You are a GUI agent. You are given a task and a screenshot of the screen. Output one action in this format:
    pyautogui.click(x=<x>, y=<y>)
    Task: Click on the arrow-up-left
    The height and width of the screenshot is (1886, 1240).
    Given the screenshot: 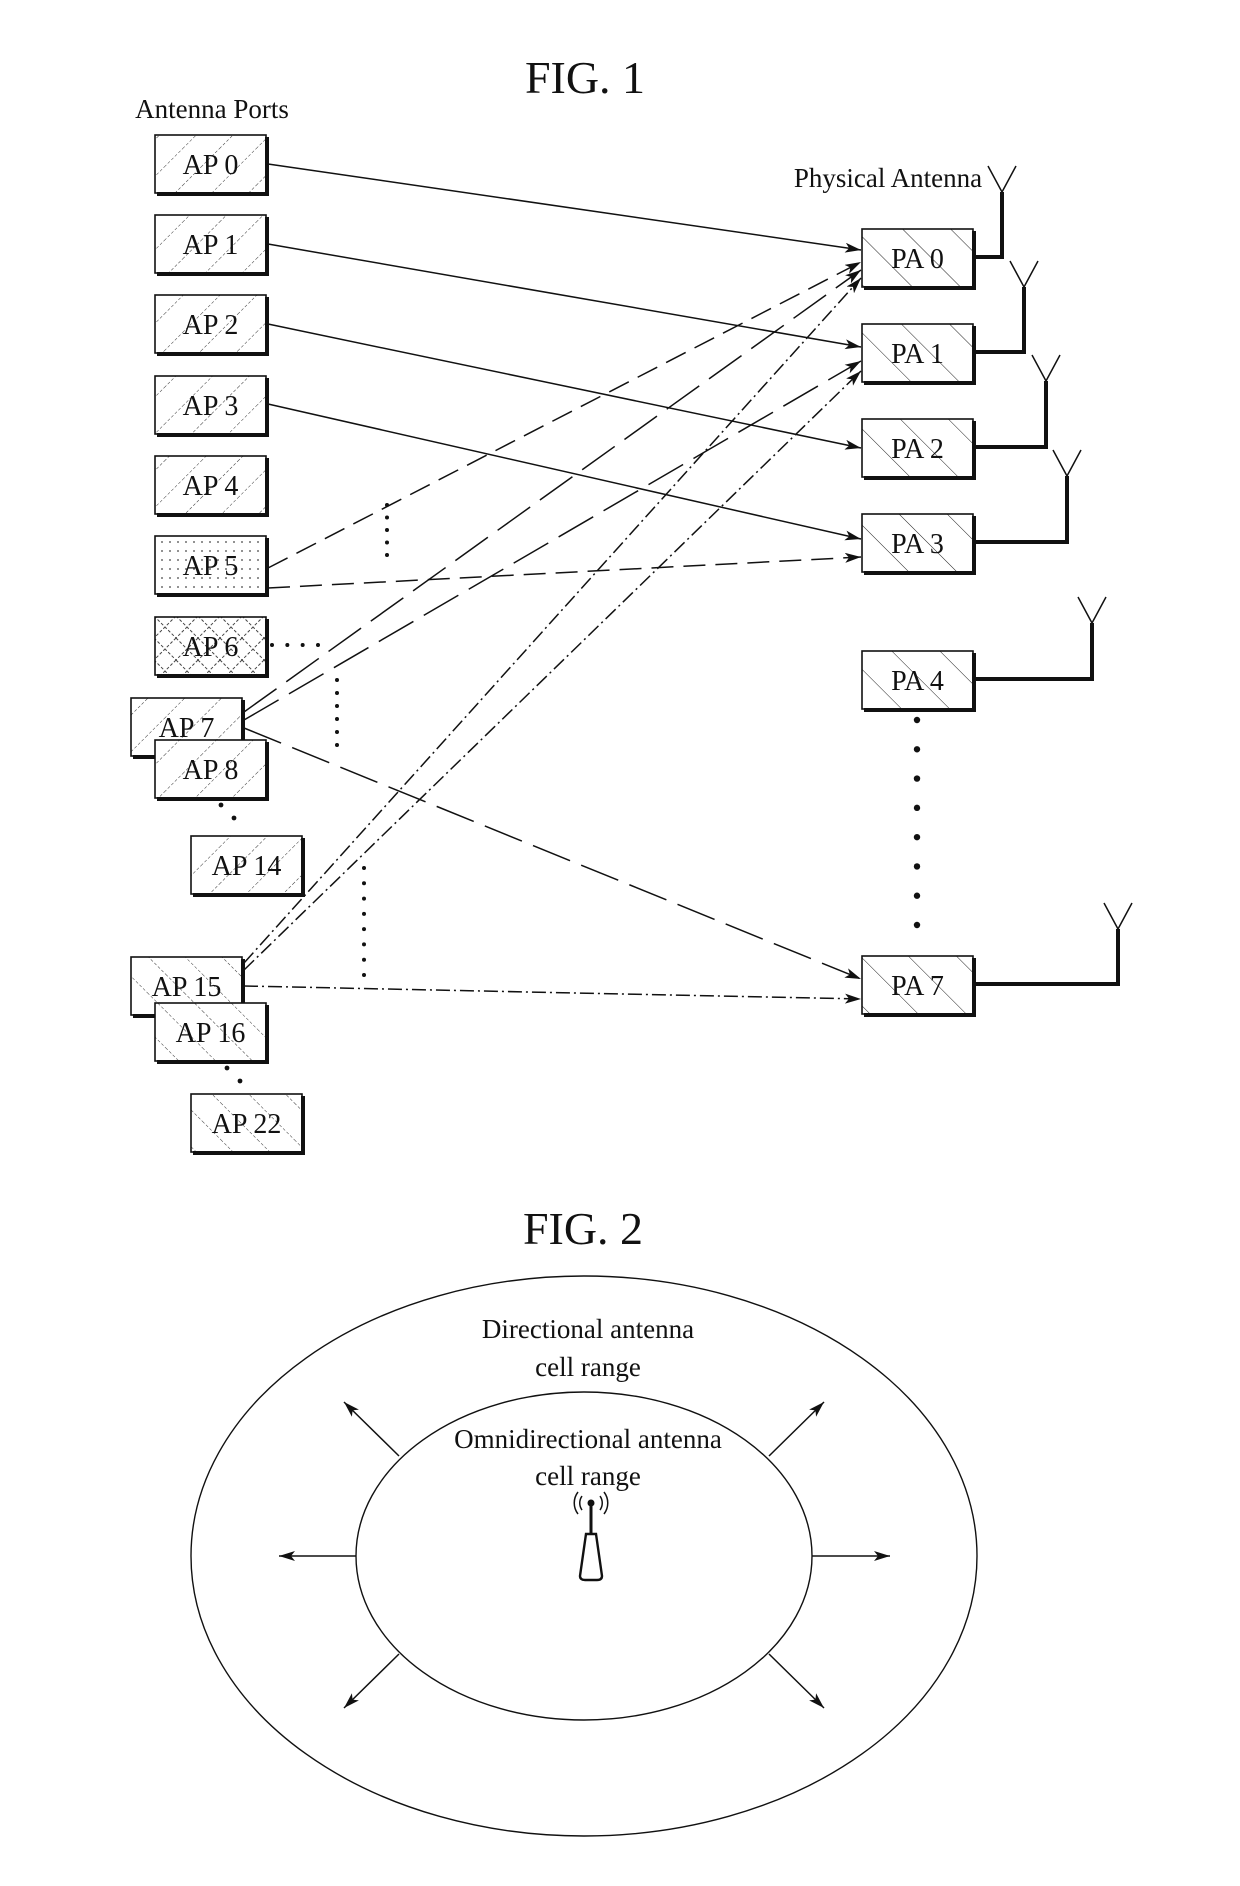 What is the action you would take?
    pyautogui.click(x=371, y=1429)
    